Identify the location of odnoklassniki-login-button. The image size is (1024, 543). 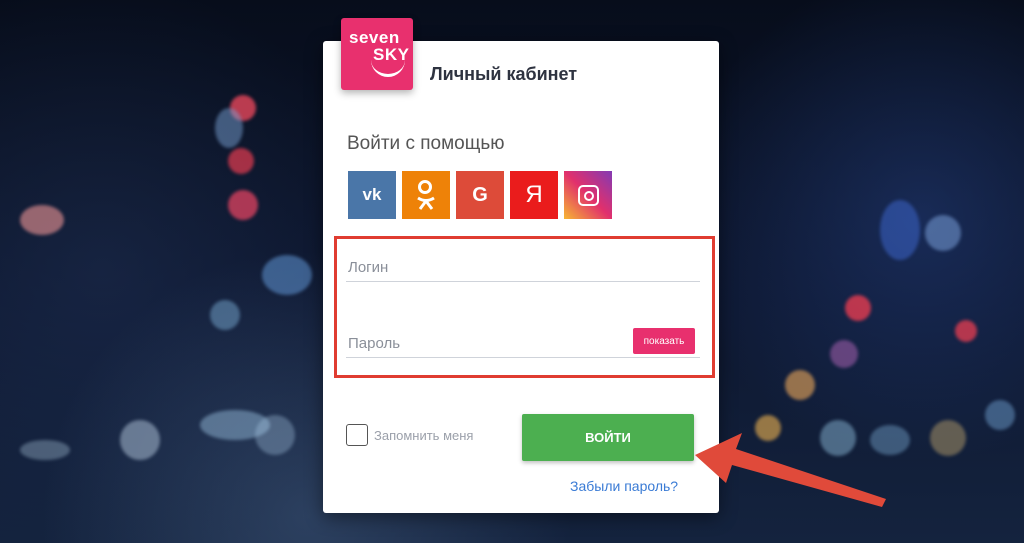
(426, 195).